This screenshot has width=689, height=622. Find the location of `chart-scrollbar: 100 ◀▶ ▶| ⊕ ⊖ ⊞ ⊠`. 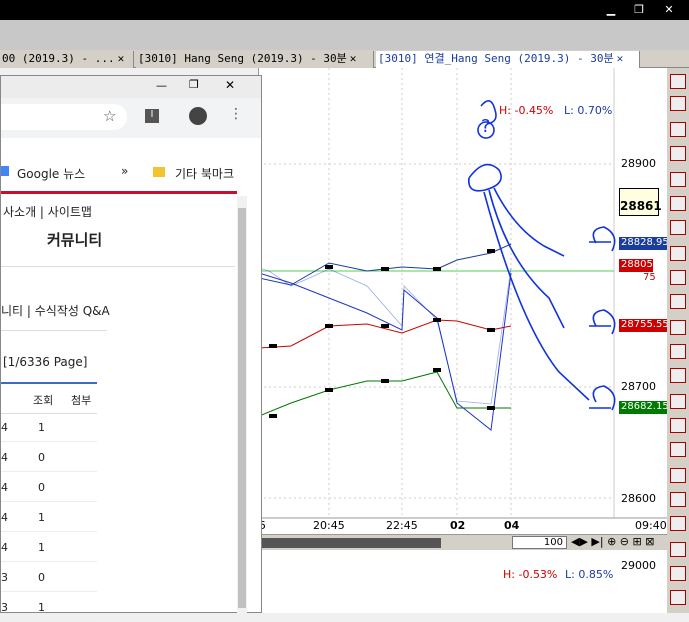

chart-scrollbar: 100 ◀▶ ▶| ⊕ ⊖ ⊞ ⊠ is located at coordinates (463, 542).